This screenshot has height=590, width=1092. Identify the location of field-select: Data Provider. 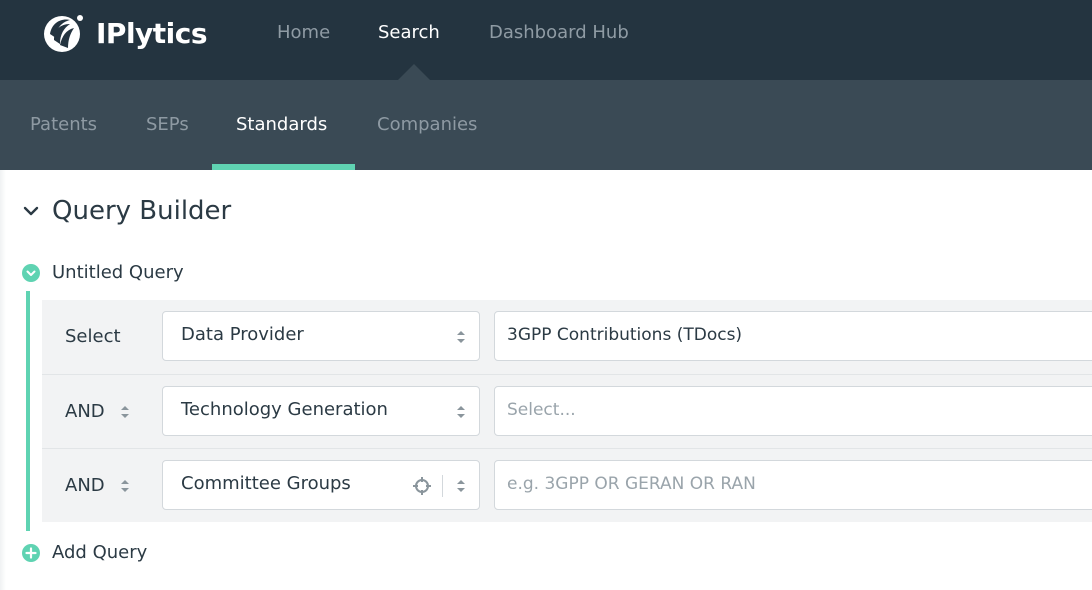
(321, 336).